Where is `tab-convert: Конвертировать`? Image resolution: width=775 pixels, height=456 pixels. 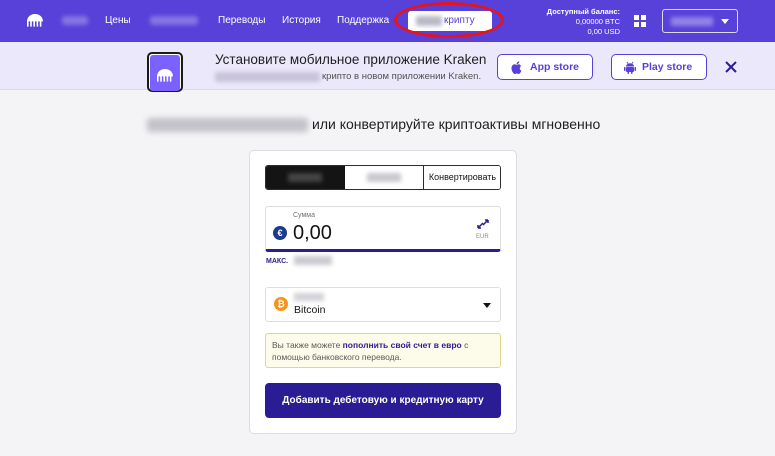 tab-convert: Конвертировать is located at coordinates (461, 177).